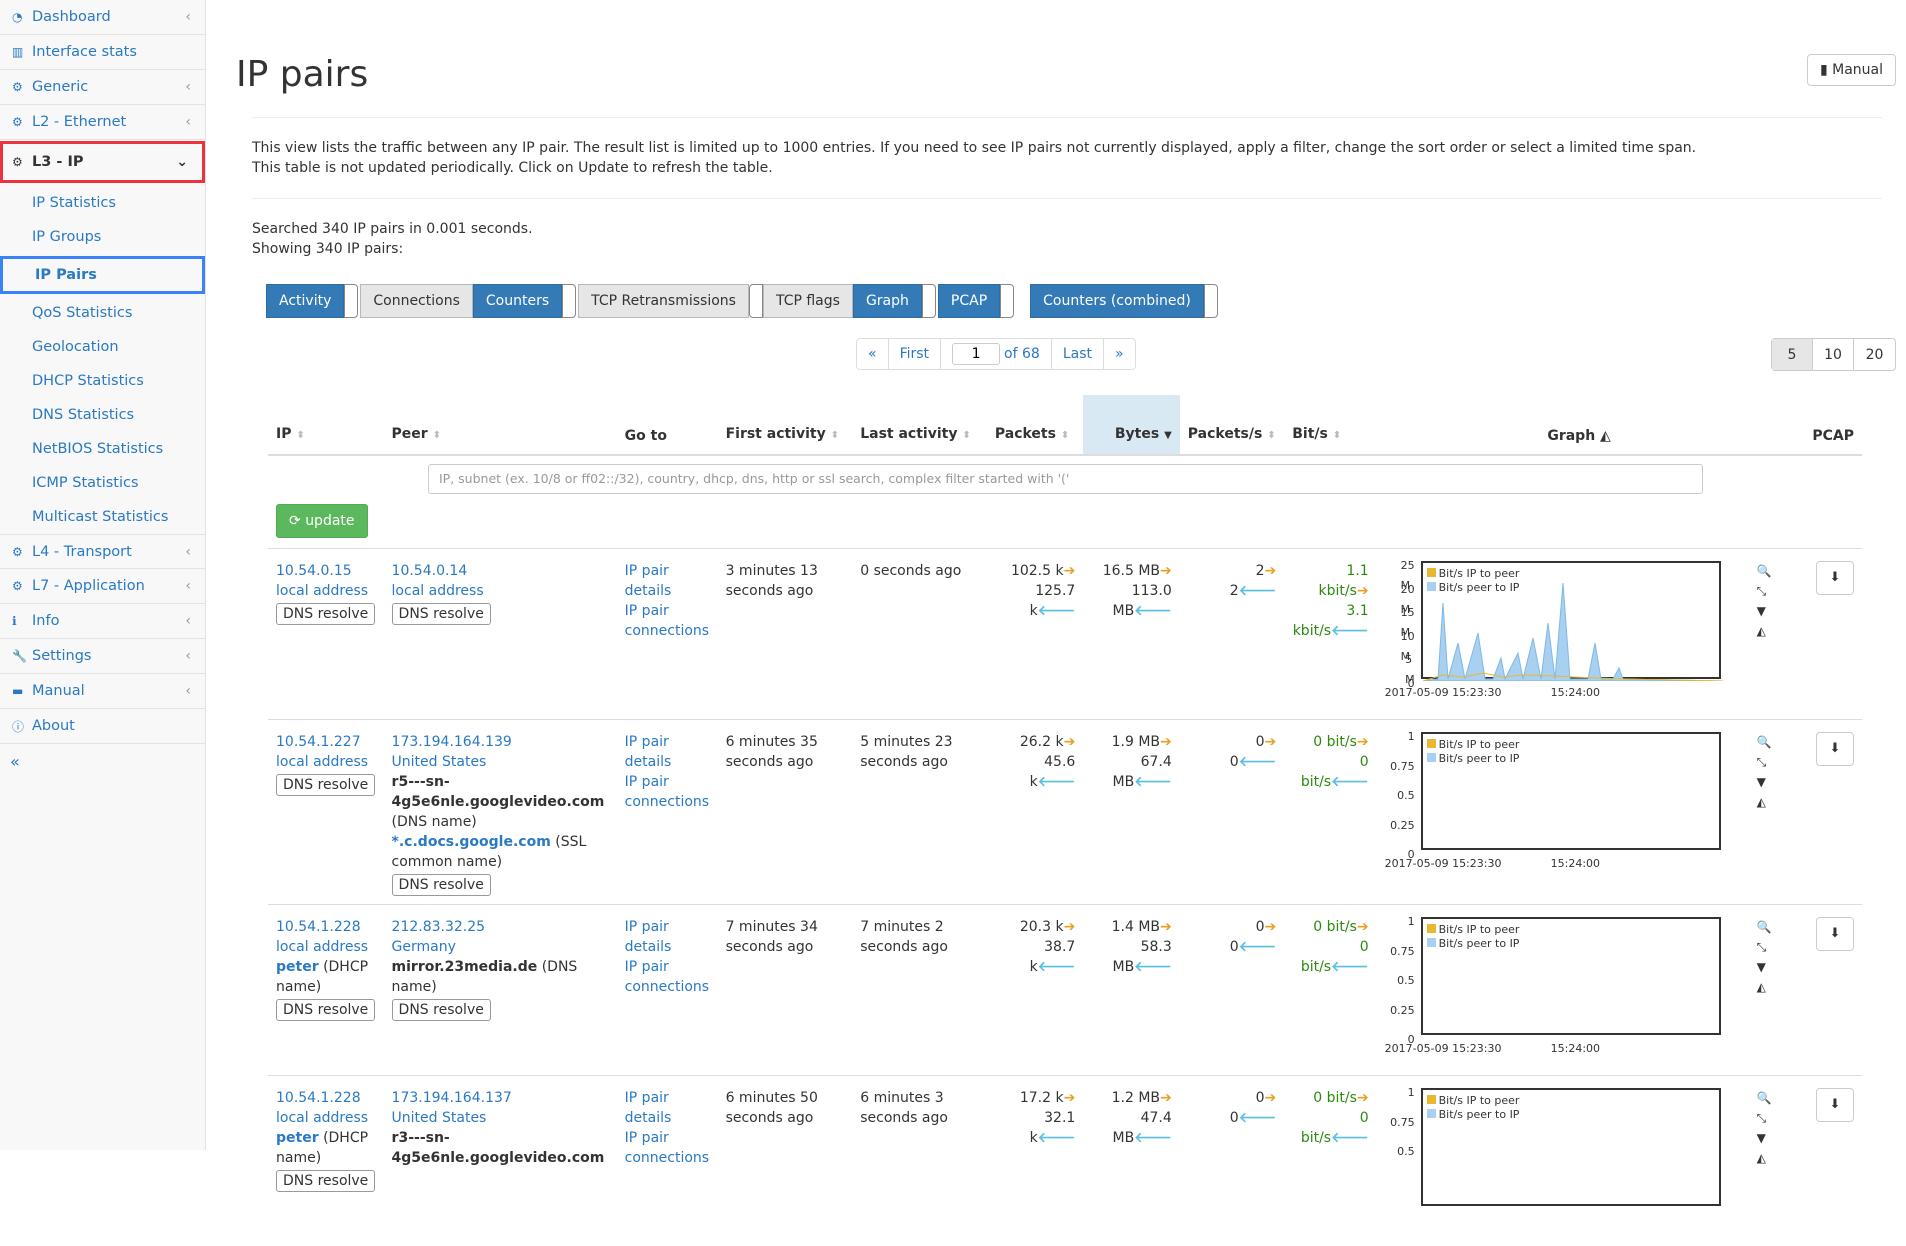 This screenshot has width=1906, height=1246. I want to click on sidebar-item-ip-pairs: IP Pairs, so click(102, 275).